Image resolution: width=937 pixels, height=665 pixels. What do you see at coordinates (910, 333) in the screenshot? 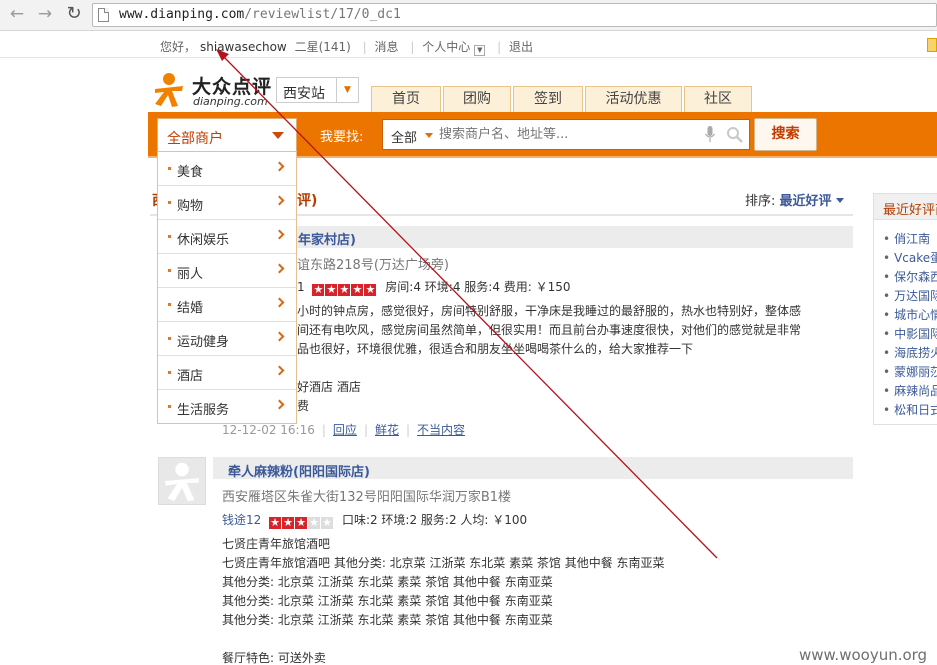
I see `sidebar-item: •中影国际` at bounding box center [910, 333].